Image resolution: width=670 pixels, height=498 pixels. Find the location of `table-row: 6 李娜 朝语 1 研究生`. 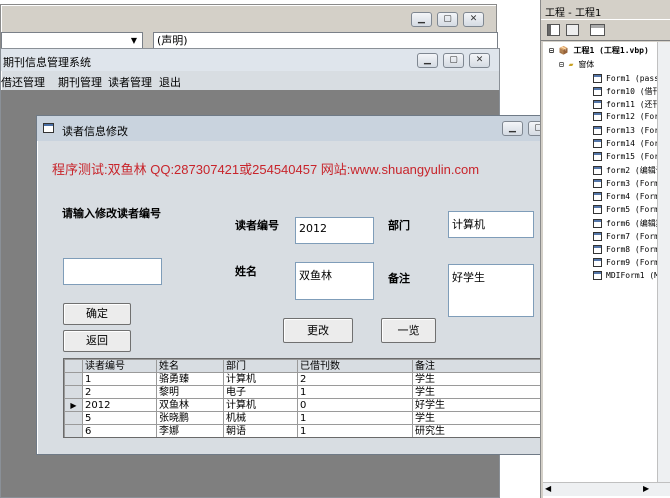

table-row: 6 李娜 朝语 1 研究生 is located at coordinates (303, 430).